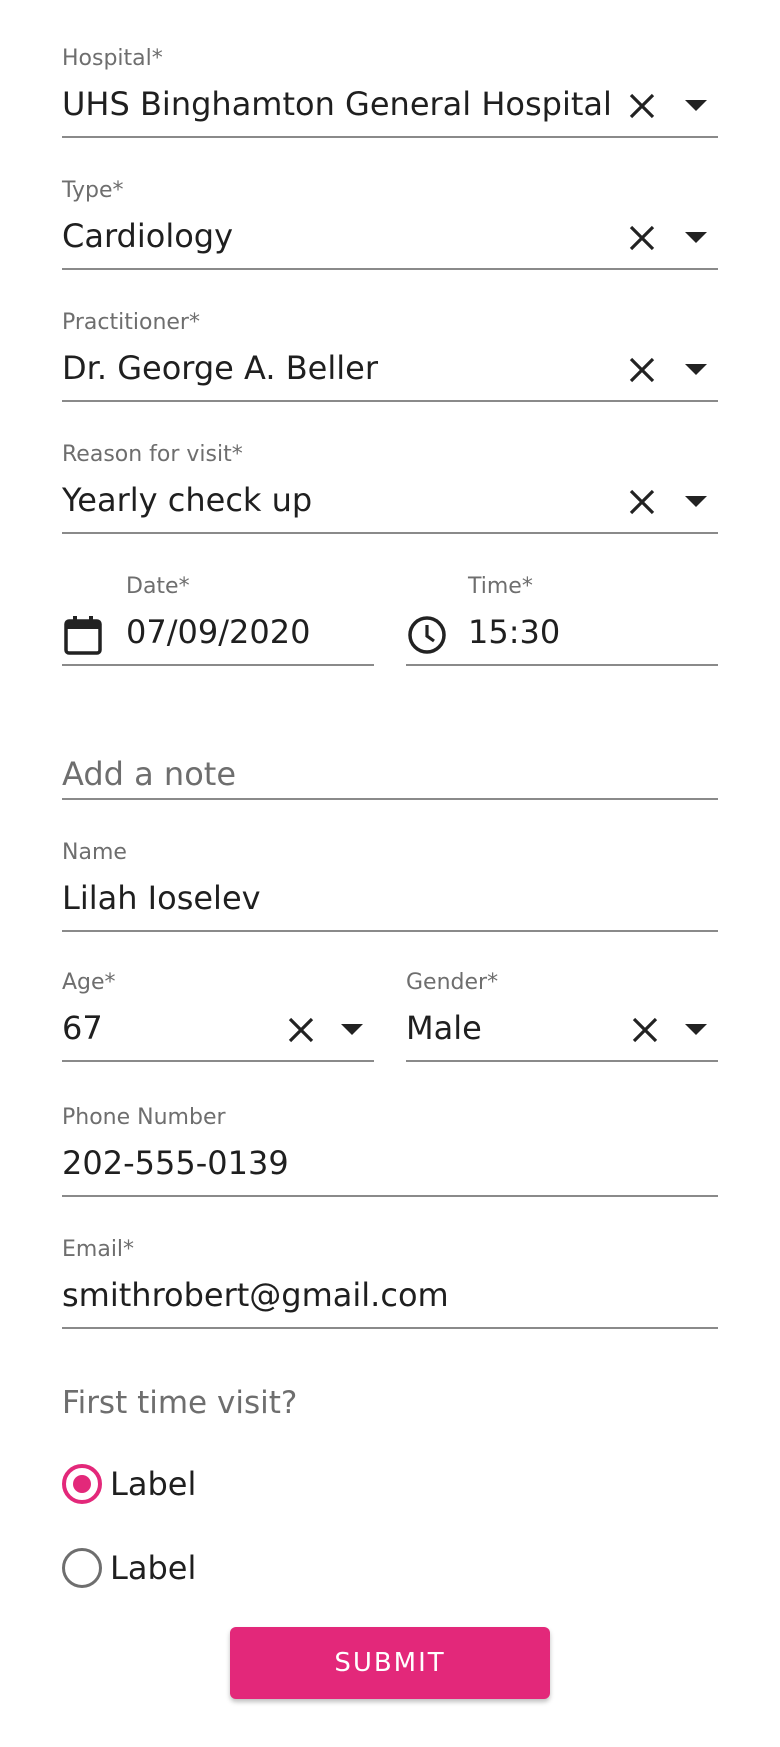 The width and height of the screenshot is (780, 1747). What do you see at coordinates (112, 58) in the screenshot?
I see `hospital-label: Hospital*` at bounding box center [112, 58].